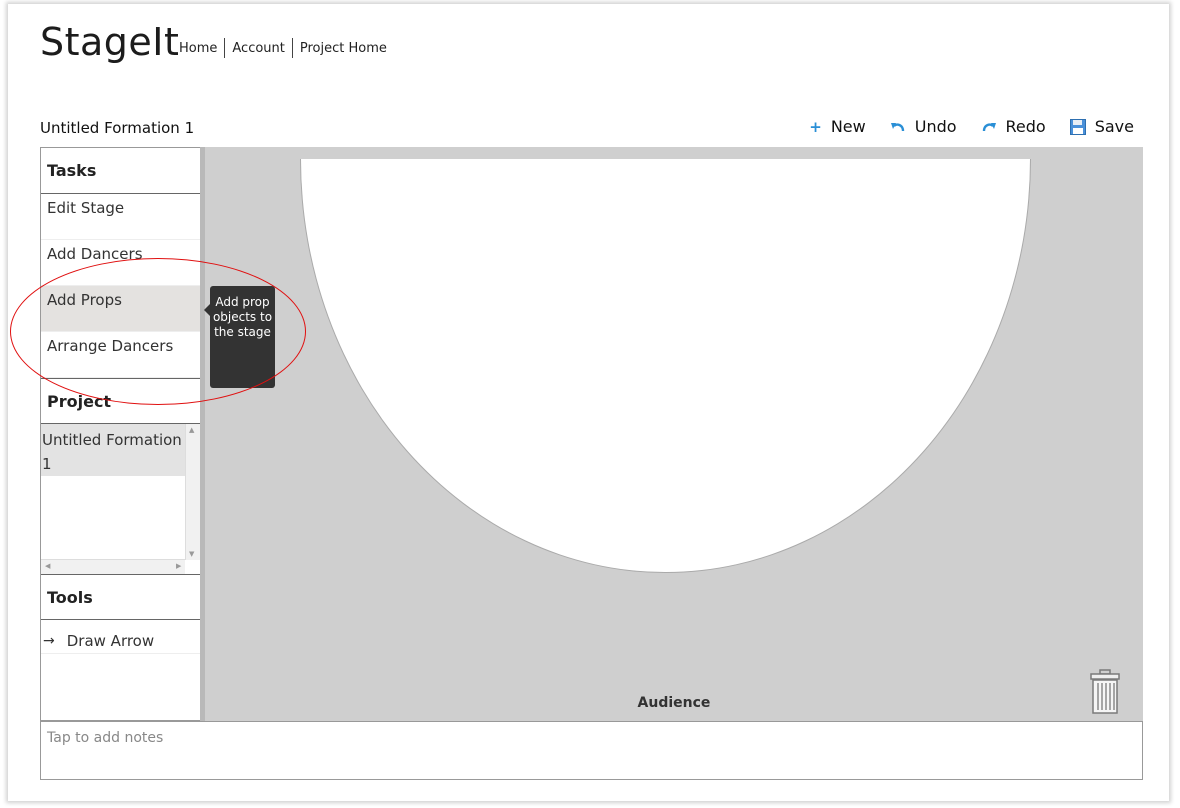 This screenshot has width=1180, height=808. What do you see at coordinates (1114, 126) in the screenshot?
I see `save-label: Save` at bounding box center [1114, 126].